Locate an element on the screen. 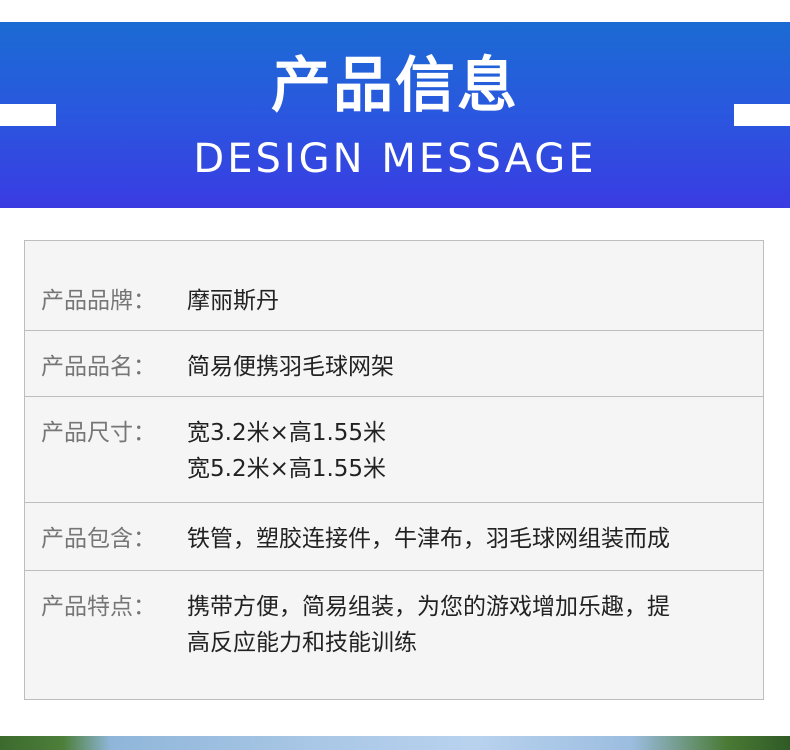 The image size is (790, 750). info-row-size: 产品尺寸： 宽3.2米×高1.55米 宽5.2米×高1.55米 is located at coordinates (394, 450).